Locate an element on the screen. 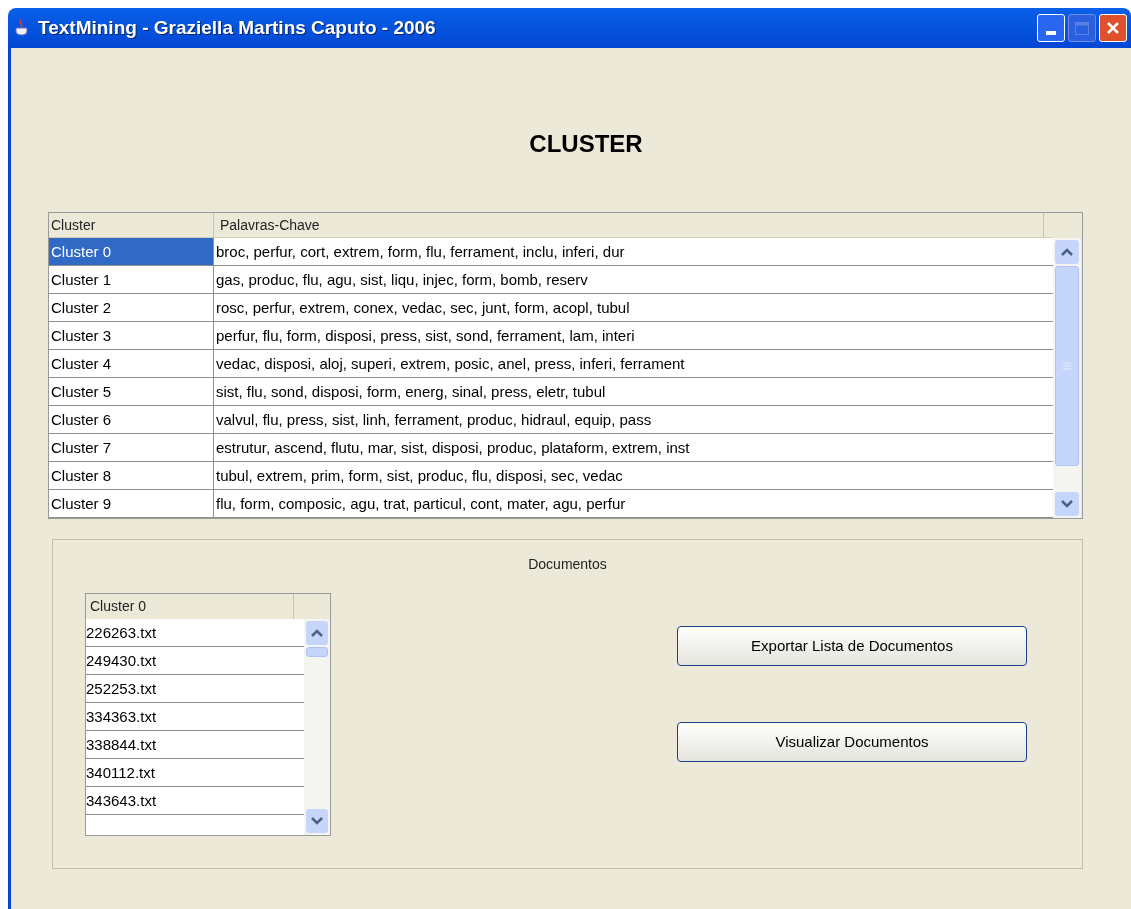 This screenshot has width=1131, height=909. table-cell: Cluster 6 is located at coordinates (131, 419).